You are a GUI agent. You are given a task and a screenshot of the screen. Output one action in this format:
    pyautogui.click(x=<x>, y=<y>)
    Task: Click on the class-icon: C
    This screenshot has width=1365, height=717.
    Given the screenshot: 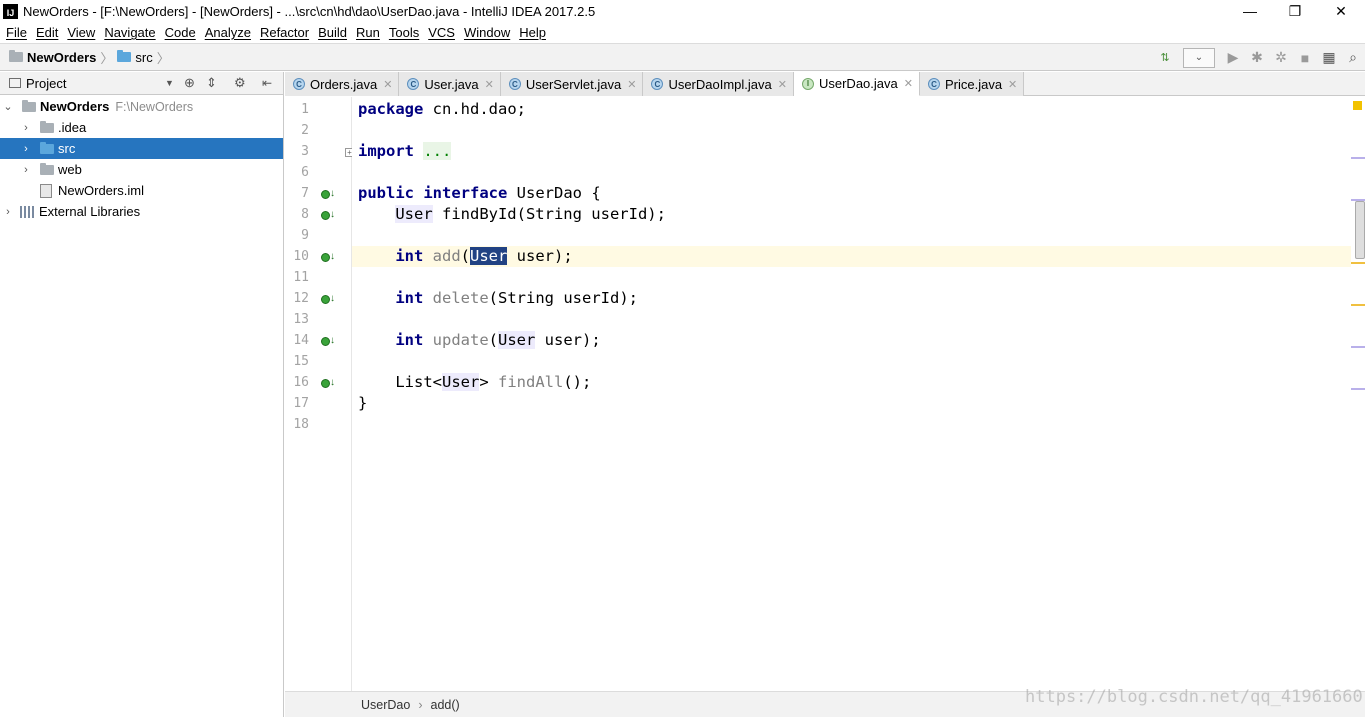 What is the action you would take?
    pyautogui.click(x=933, y=84)
    